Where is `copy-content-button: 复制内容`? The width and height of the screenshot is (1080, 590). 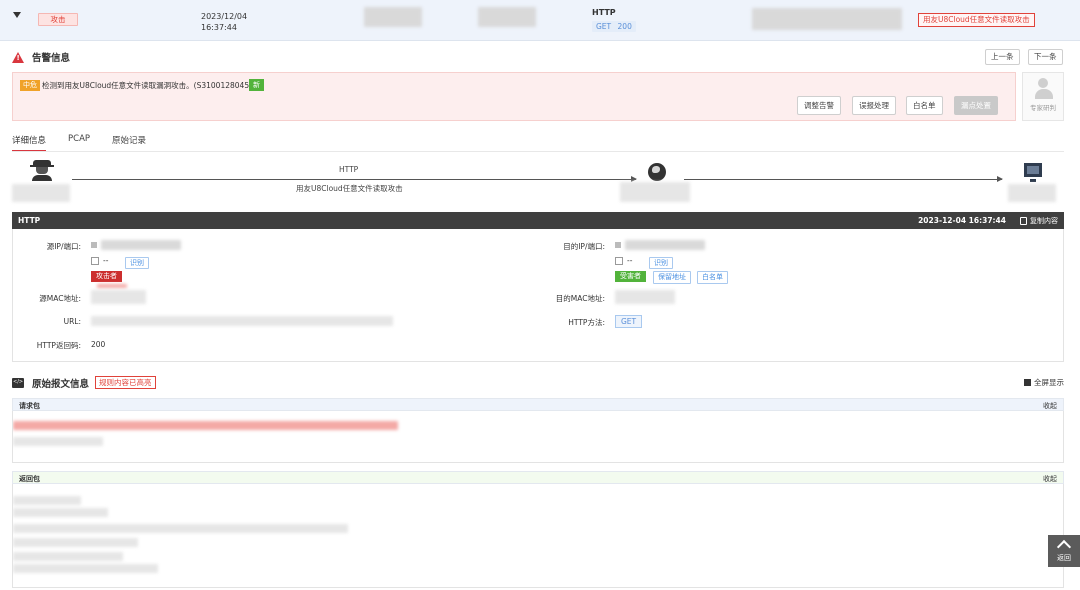
copy-content-button: 复制内容 is located at coordinates (1039, 221).